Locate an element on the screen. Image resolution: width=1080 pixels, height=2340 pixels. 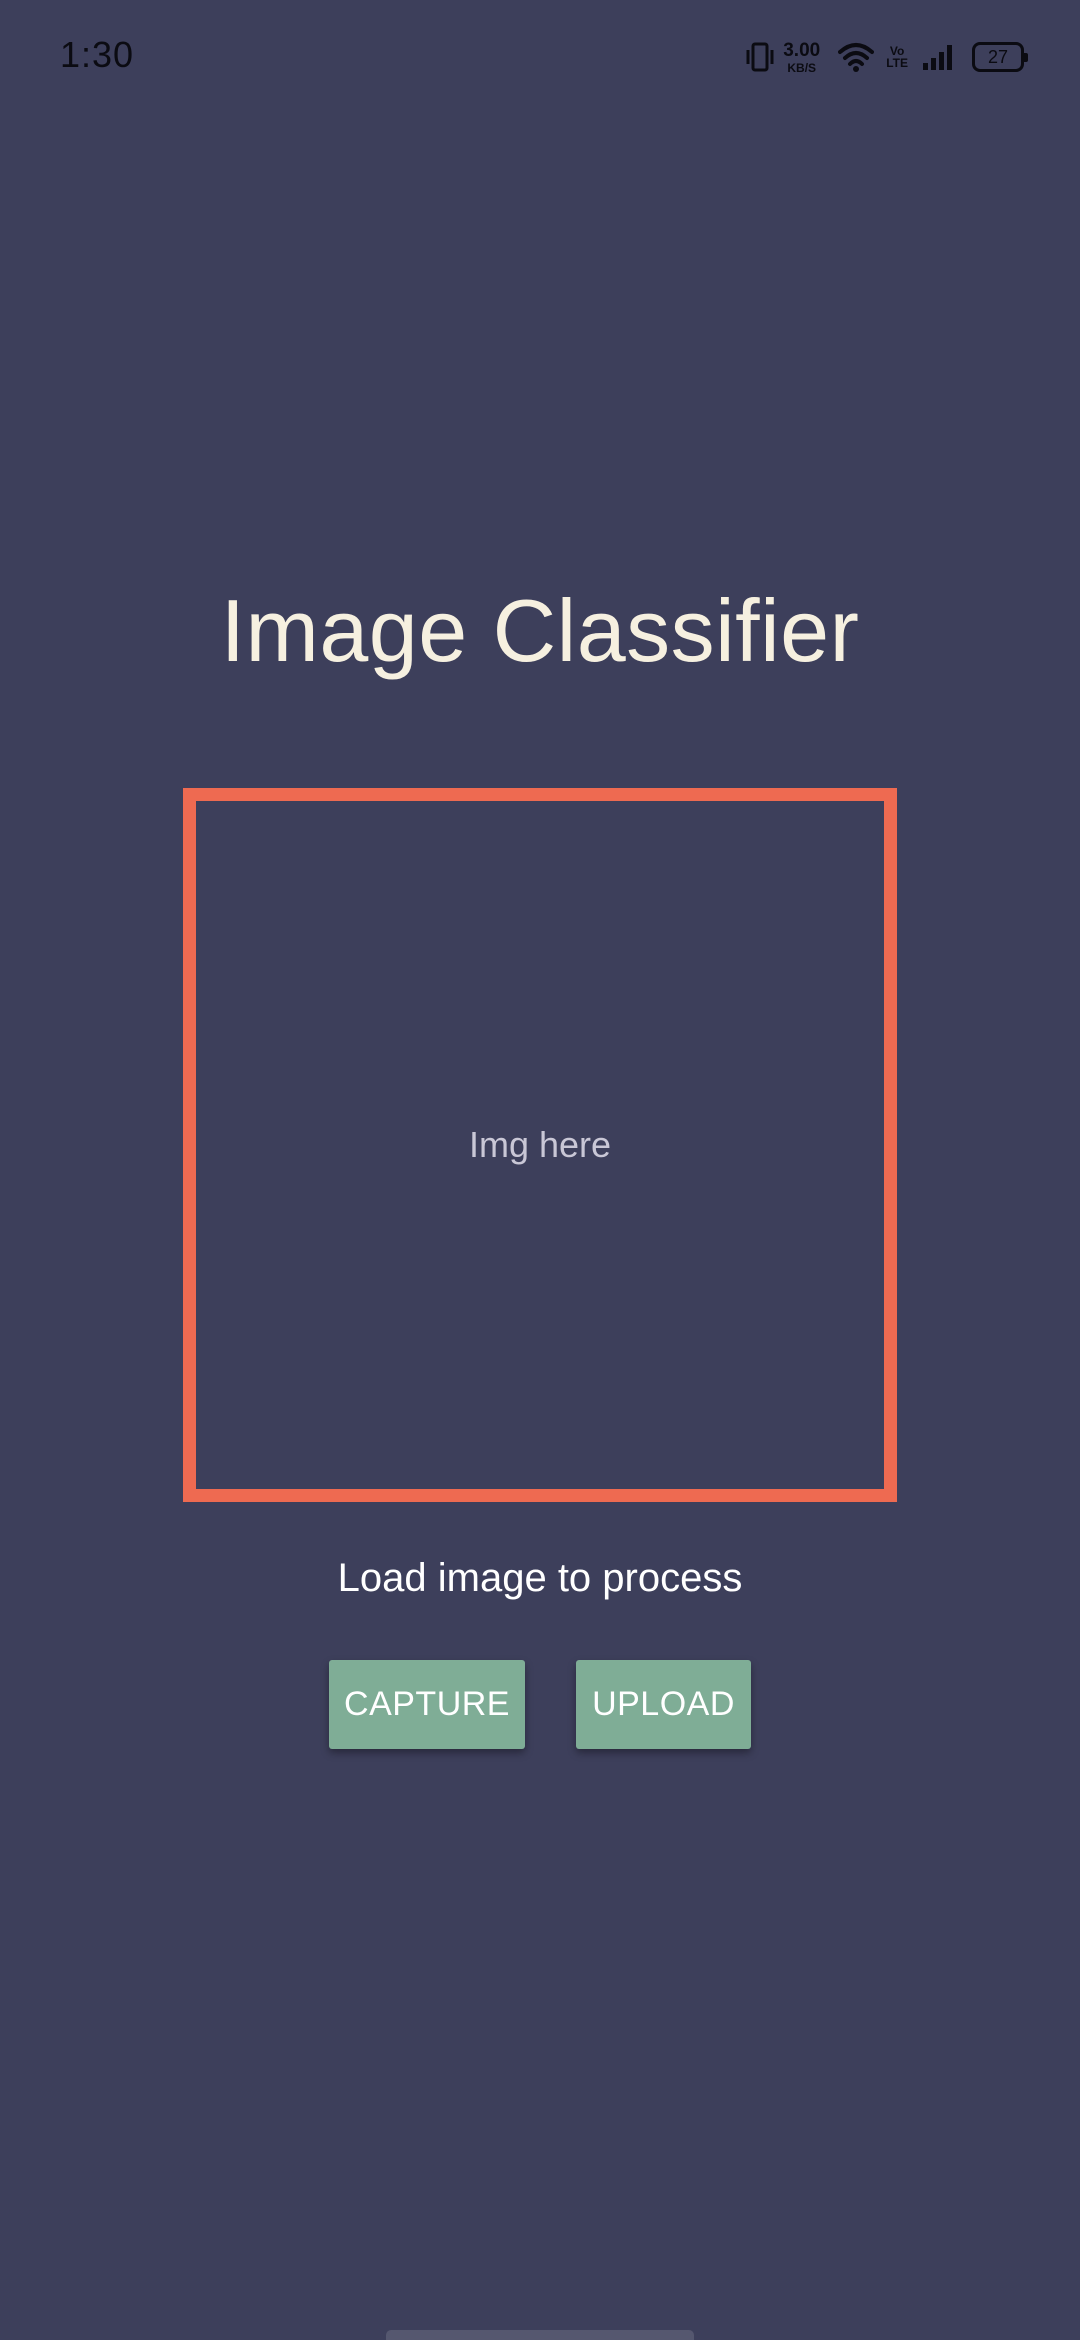
network-speed-value: 3.00 is located at coordinates (802, 50).